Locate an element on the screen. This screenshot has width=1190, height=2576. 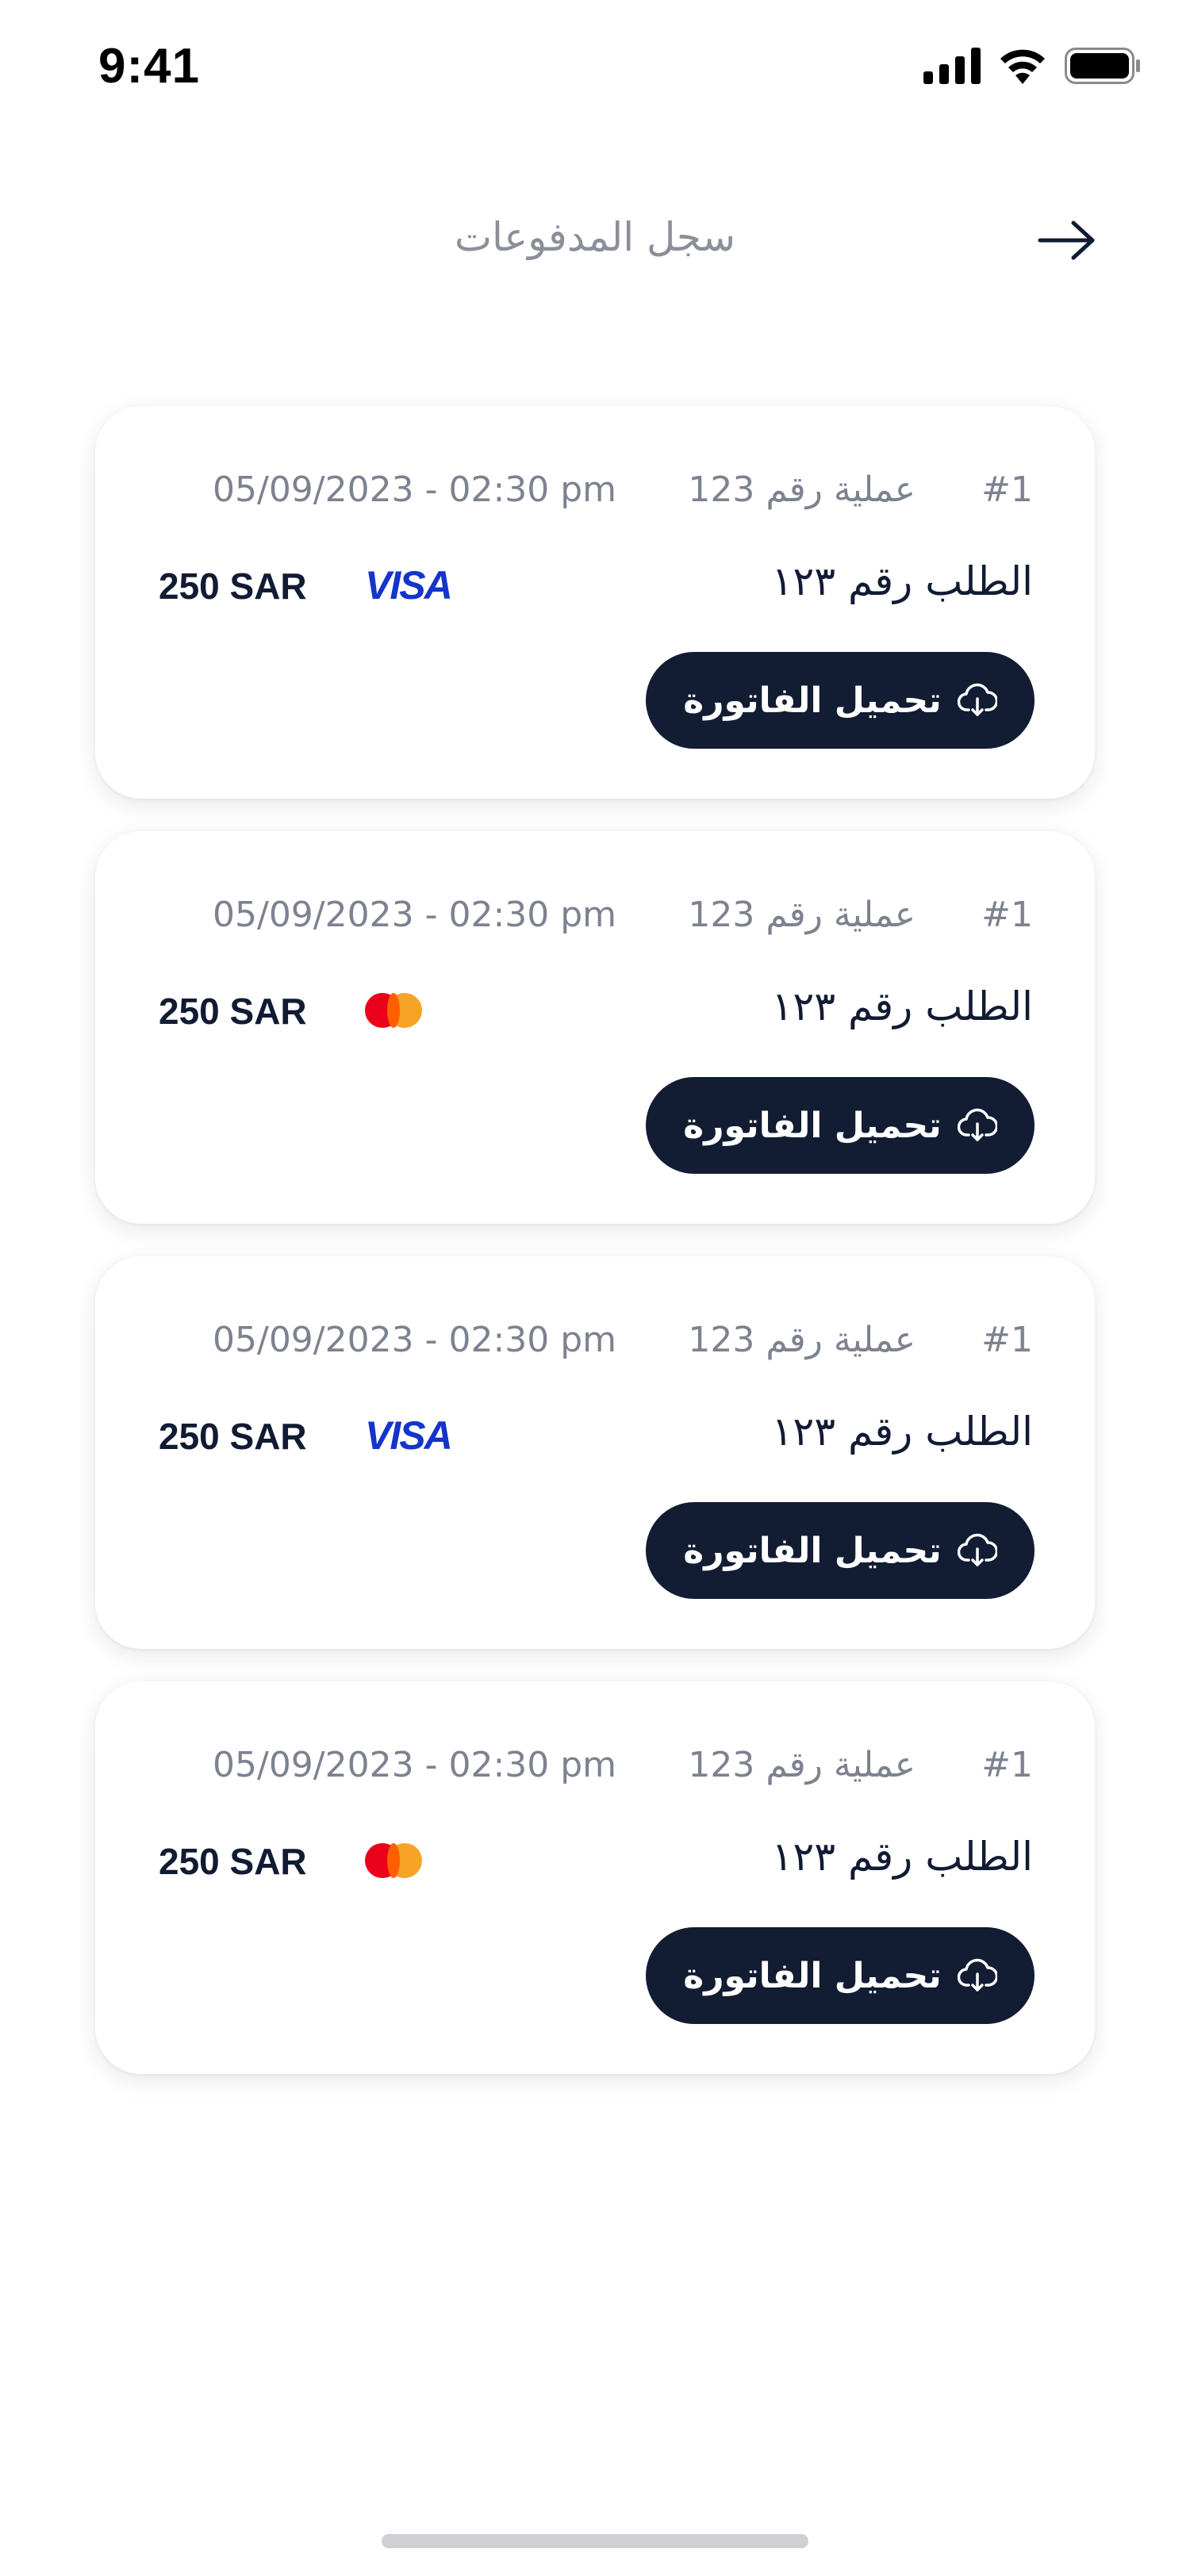
battery-icon is located at coordinates (1103, 68).